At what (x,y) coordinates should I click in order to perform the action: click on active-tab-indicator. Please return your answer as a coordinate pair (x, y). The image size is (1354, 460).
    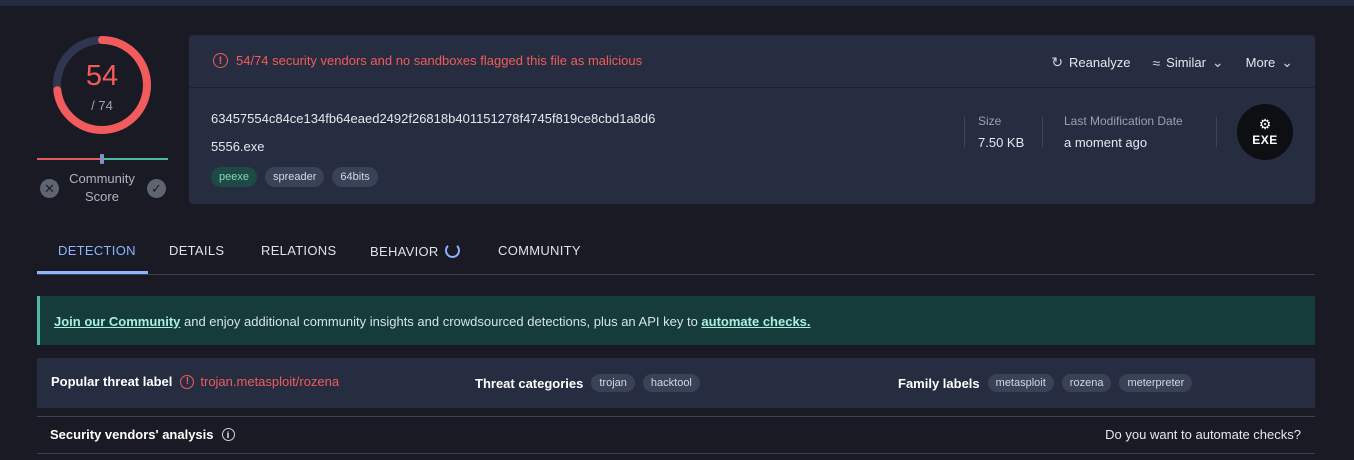
    Looking at the image, I should click on (92, 272).